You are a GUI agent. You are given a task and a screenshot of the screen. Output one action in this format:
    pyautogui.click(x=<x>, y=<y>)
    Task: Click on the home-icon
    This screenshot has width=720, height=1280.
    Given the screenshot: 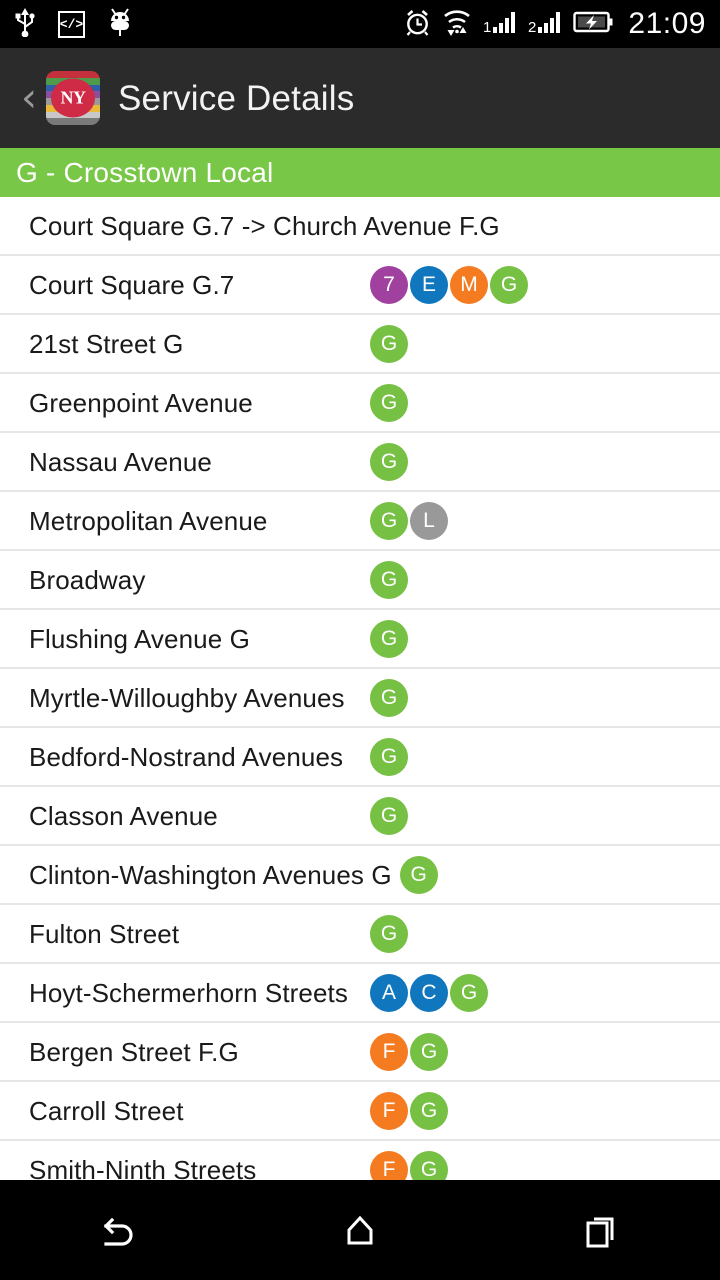 What is the action you would take?
    pyautogui.click(x=360, y=1230)
    